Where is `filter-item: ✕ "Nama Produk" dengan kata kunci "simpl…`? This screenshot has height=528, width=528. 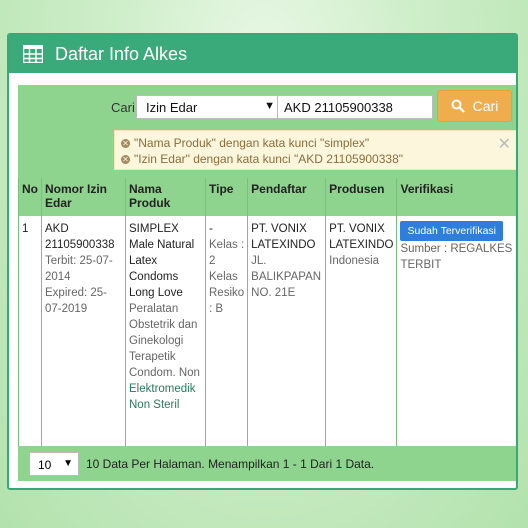 filter-item: ✕ "Nama Produk" dengan kata kunci "simpl… is located at coordinates (316, 143).